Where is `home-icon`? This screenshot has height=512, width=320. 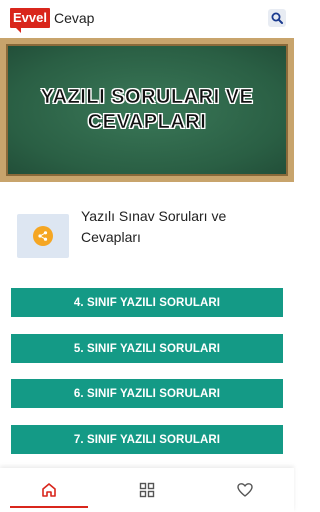 home-icon is located at coordinates (49, 490).